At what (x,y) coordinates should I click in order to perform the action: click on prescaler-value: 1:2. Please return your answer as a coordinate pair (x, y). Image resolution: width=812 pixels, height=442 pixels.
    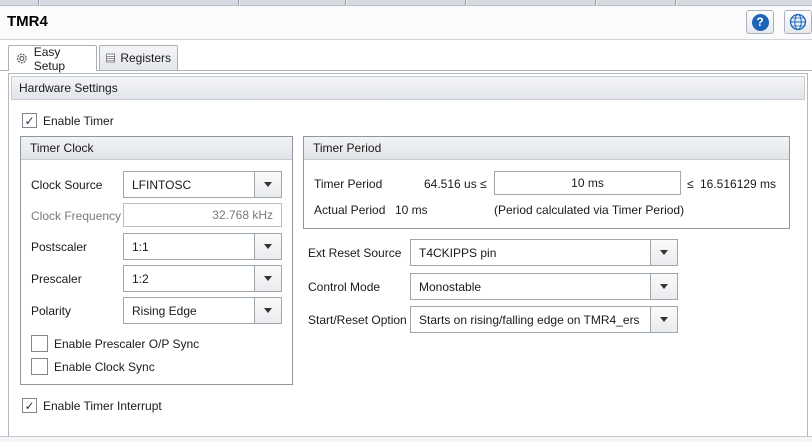
    Looking at the image, I should click on (140, 278).